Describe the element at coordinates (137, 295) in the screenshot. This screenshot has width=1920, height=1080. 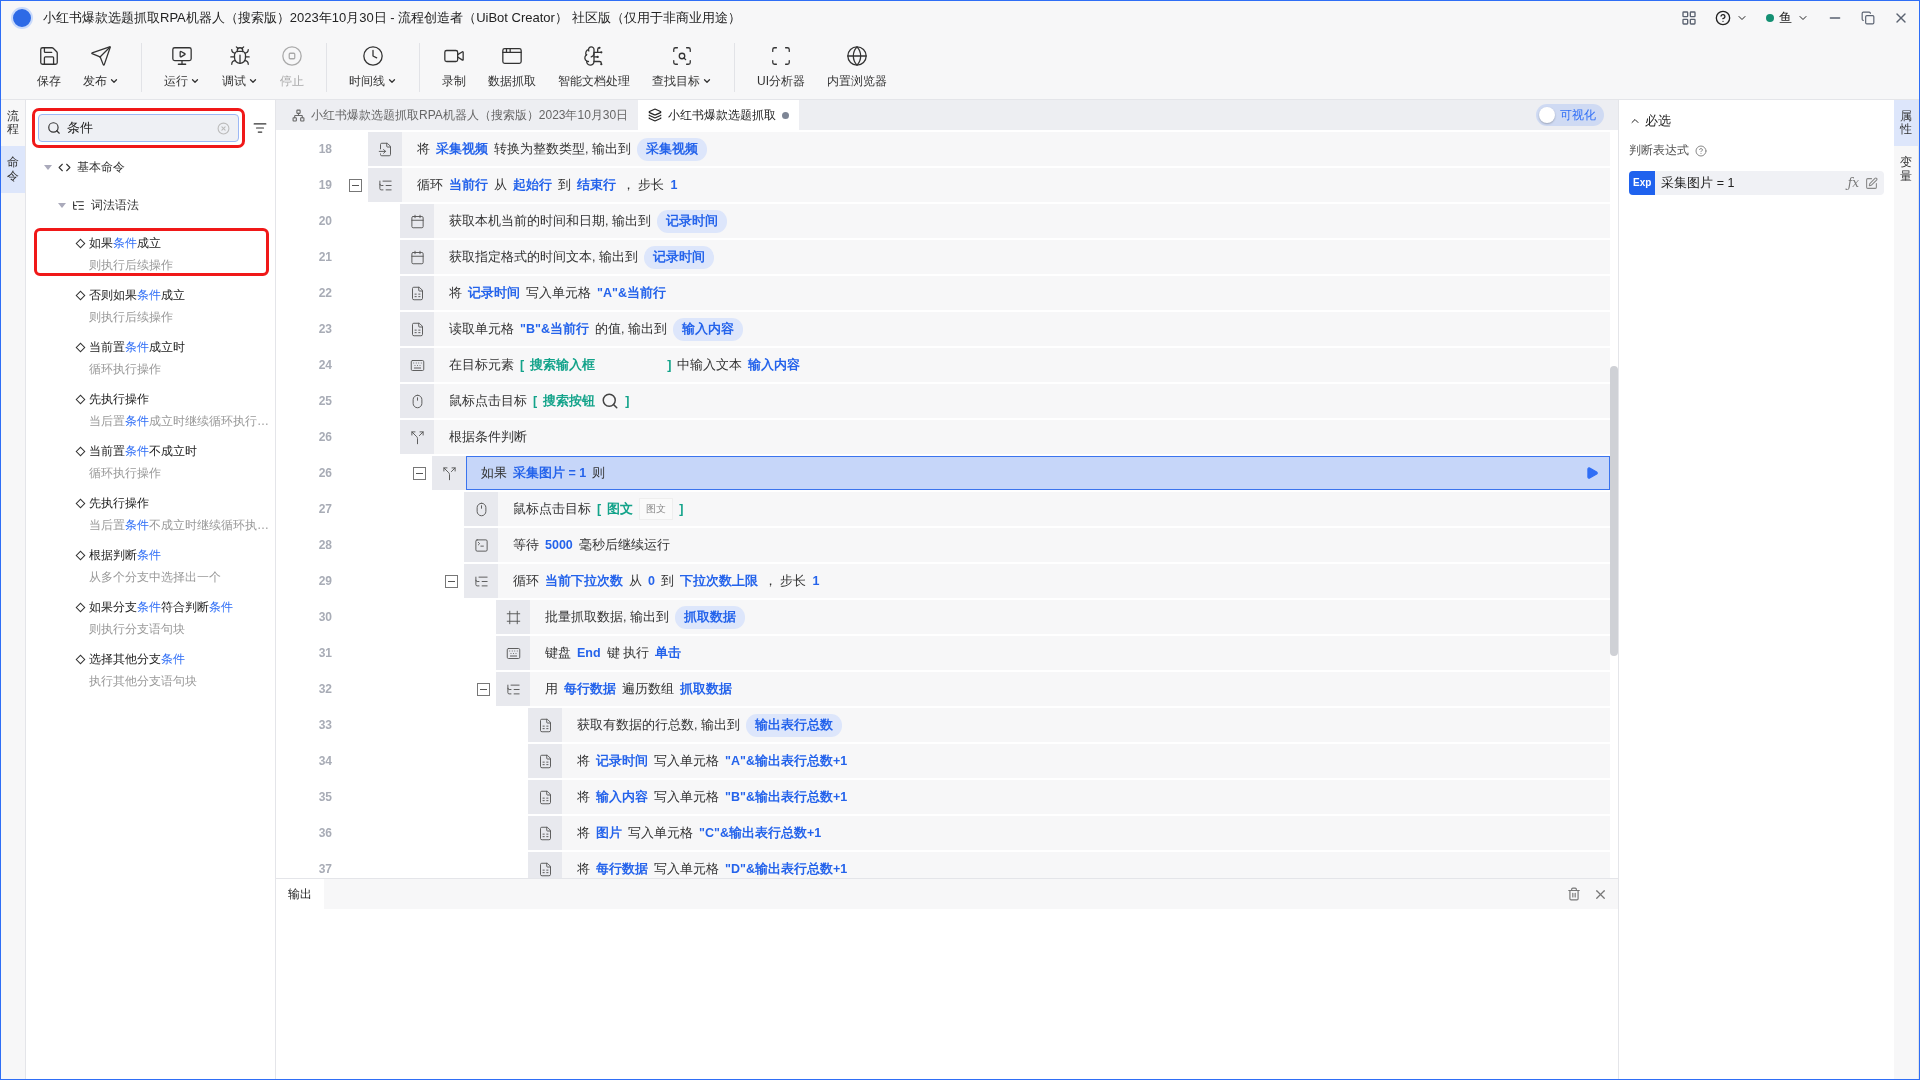
I see `command-title: 否则如果条件成立` at that location.